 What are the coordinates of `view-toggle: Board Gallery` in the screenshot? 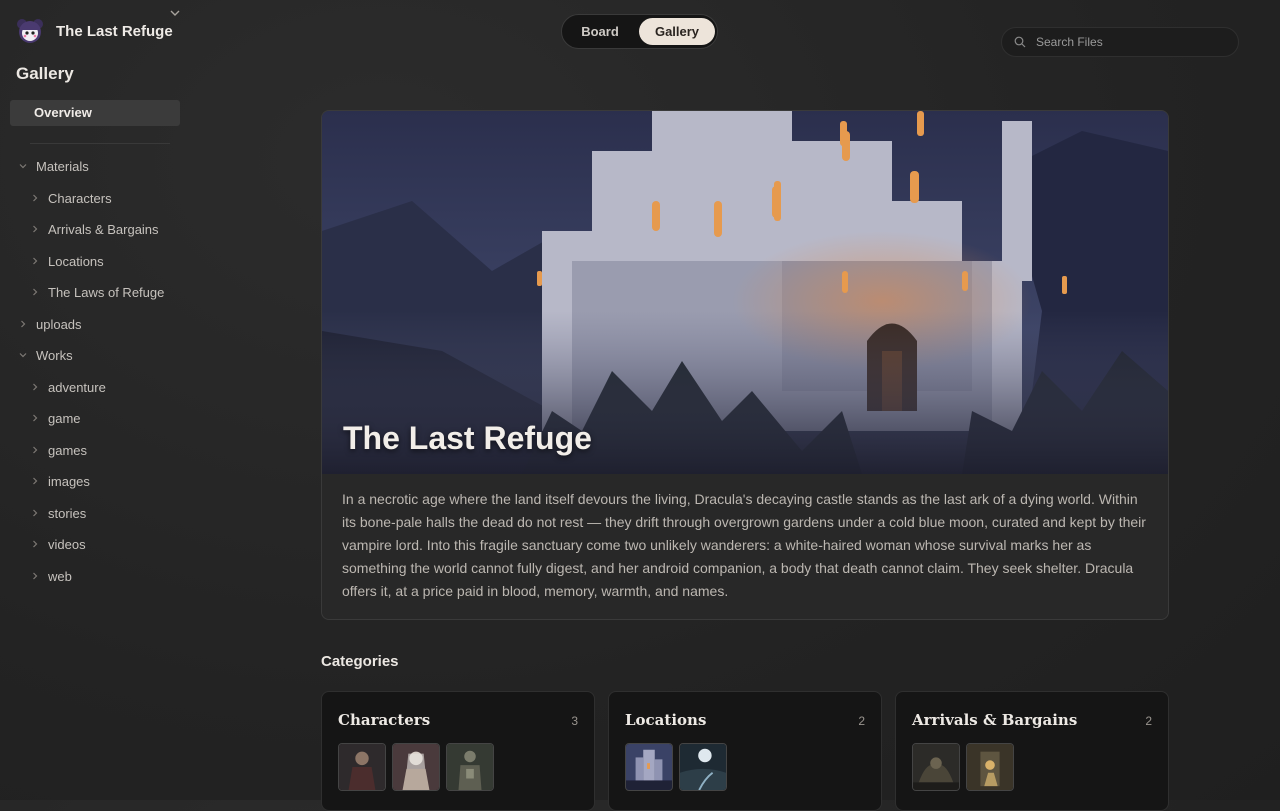 It's located at (639, 31).